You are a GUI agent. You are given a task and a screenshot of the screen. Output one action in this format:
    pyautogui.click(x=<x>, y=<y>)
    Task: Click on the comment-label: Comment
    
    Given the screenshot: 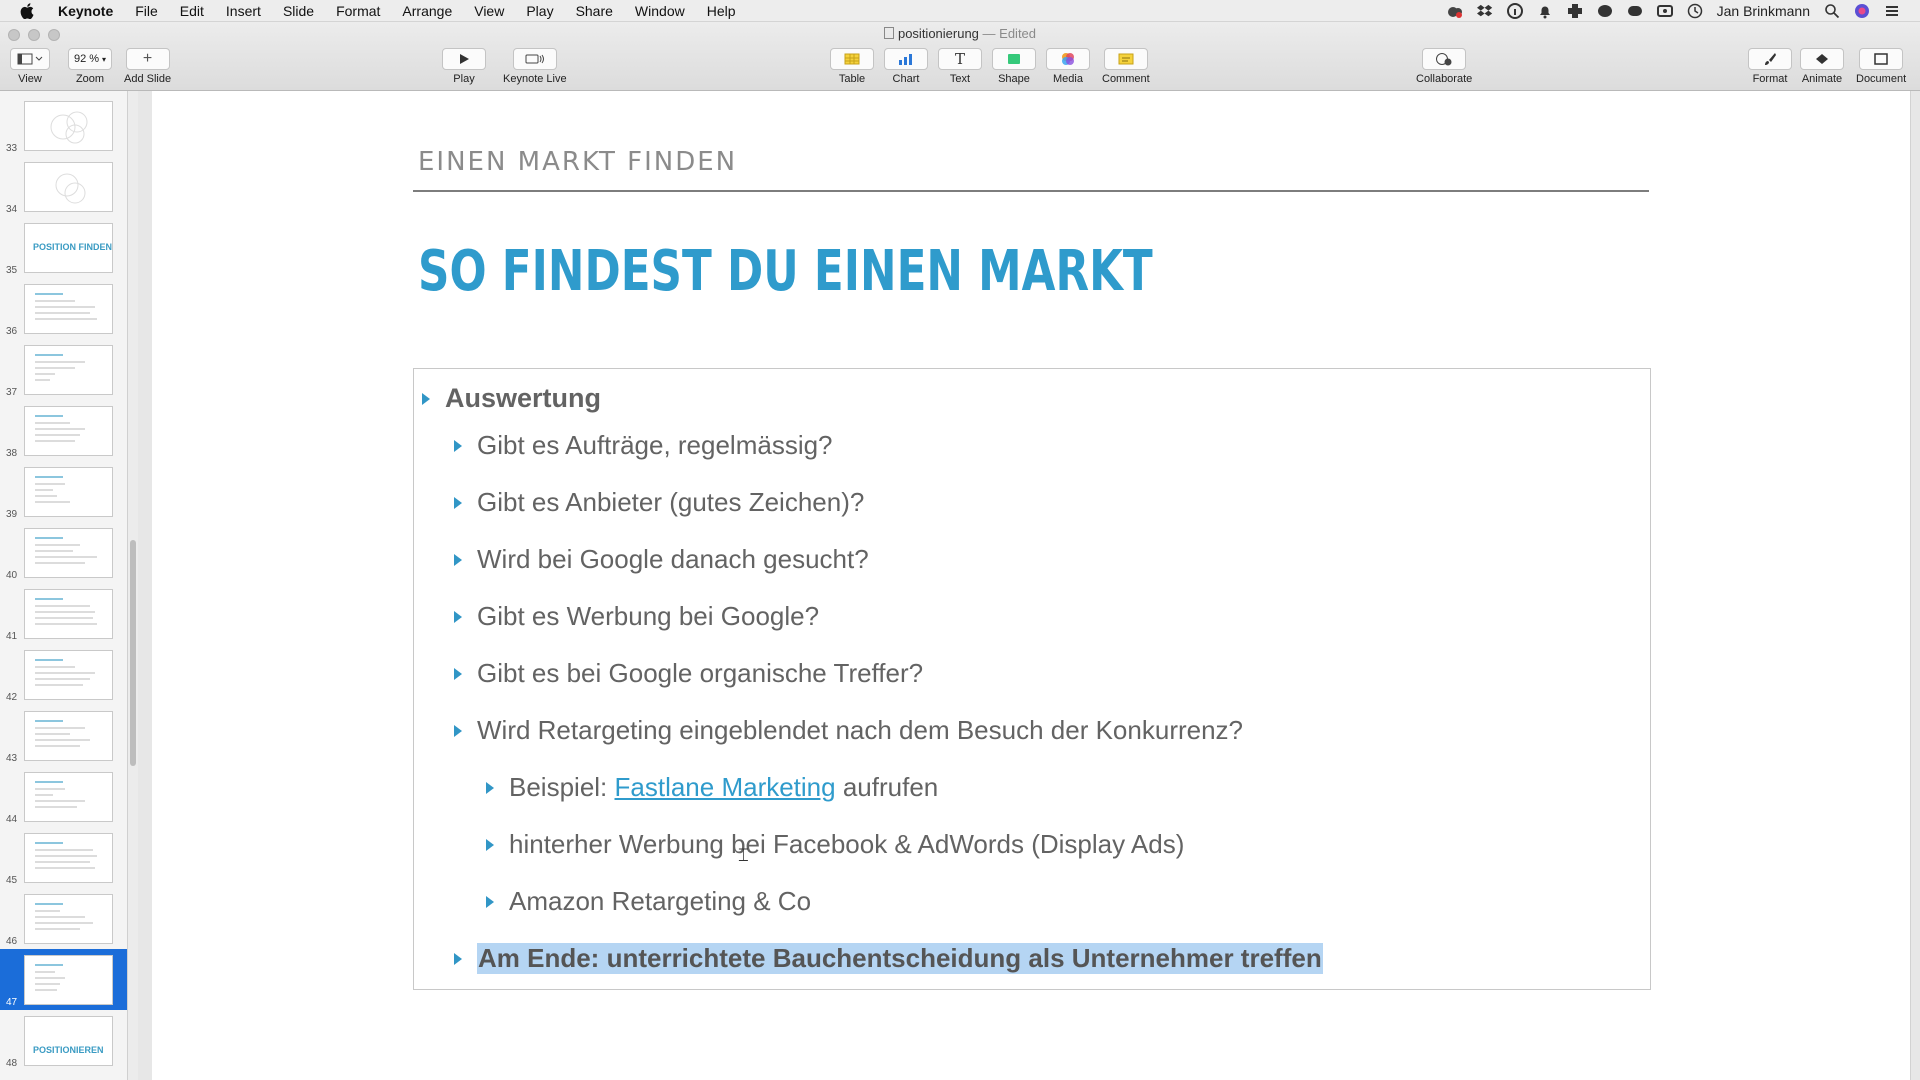 What is the action you would take?
    pyautogui.click(x=1126, y=79)
    